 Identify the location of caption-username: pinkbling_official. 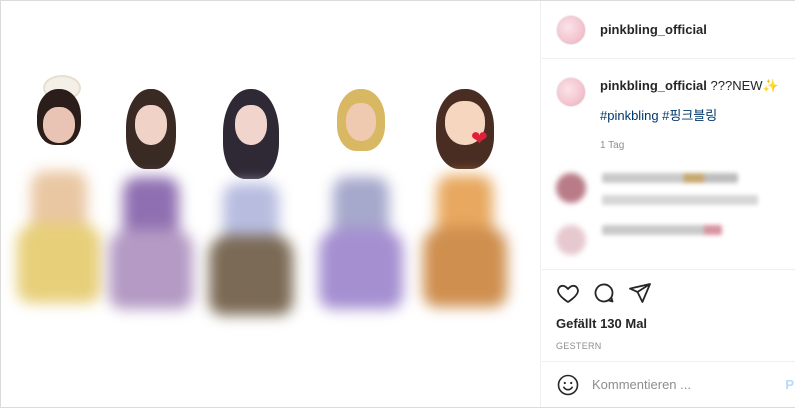
(653, 85).